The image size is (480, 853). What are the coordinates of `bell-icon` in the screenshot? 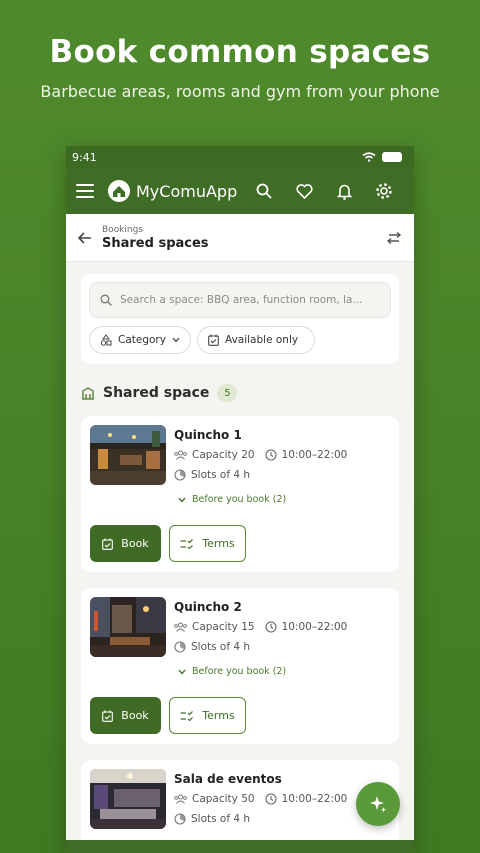 It's located at (344, 191).